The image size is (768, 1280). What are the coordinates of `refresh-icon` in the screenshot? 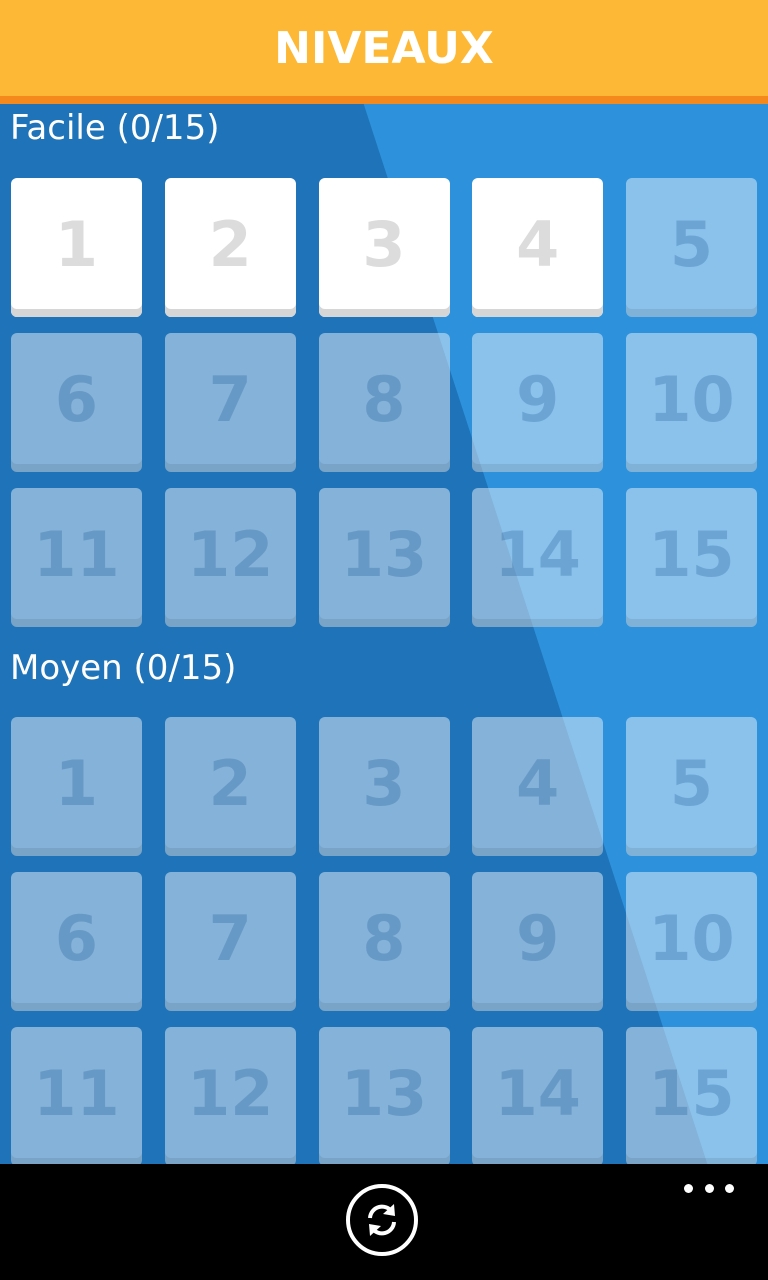 It's located at (382, 1220).